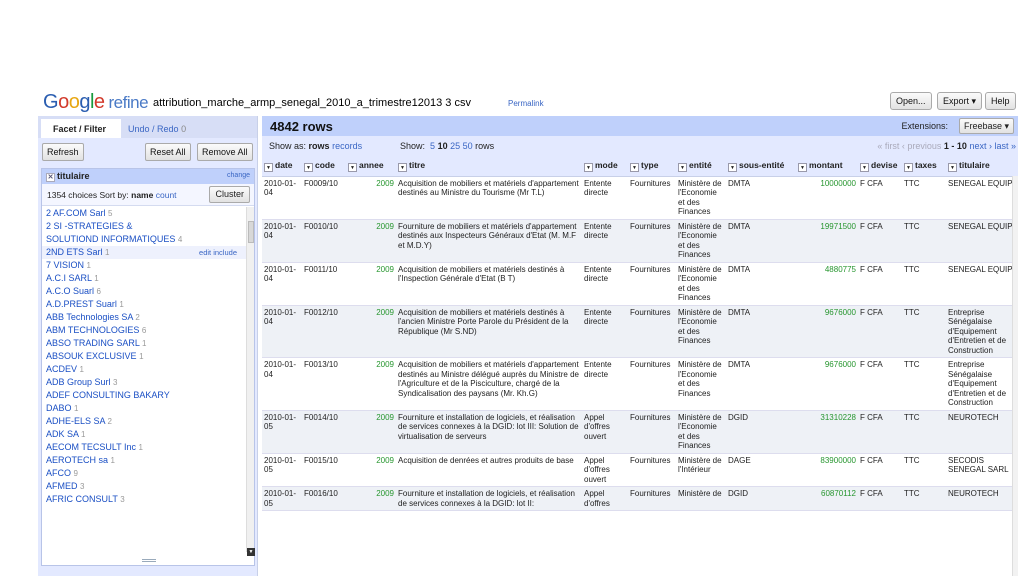 Image resolution: width=1024 pixels, height=576 pixels. What do you see at coordinates (324, 498) in the screenshot?
I see `table-cell: F0016/10` at bounding box center [324, 498].